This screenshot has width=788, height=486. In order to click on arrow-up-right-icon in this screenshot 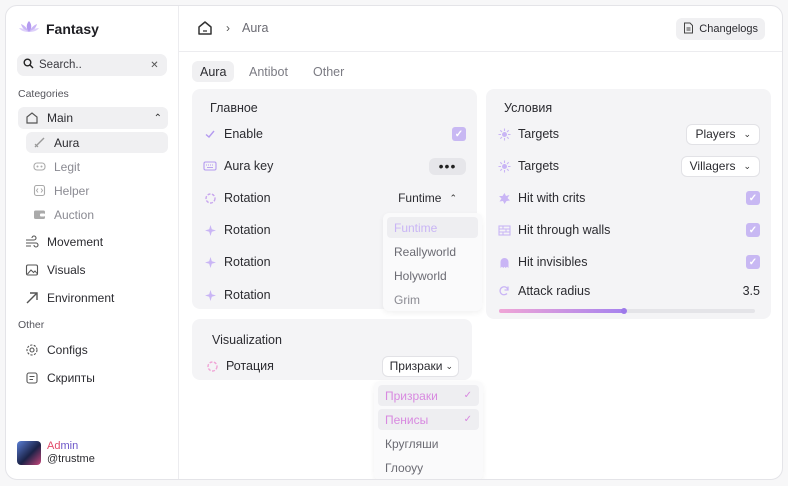, I will do `click(32, 298)`.